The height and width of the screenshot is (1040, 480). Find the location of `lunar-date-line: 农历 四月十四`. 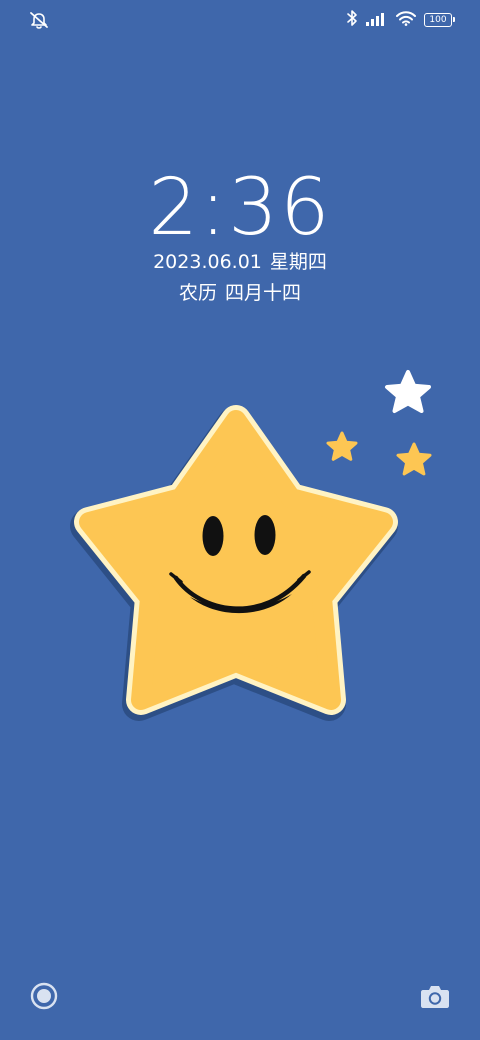

lunar-date-line: 农历 四月十四 is located at coordinates (240, 293).